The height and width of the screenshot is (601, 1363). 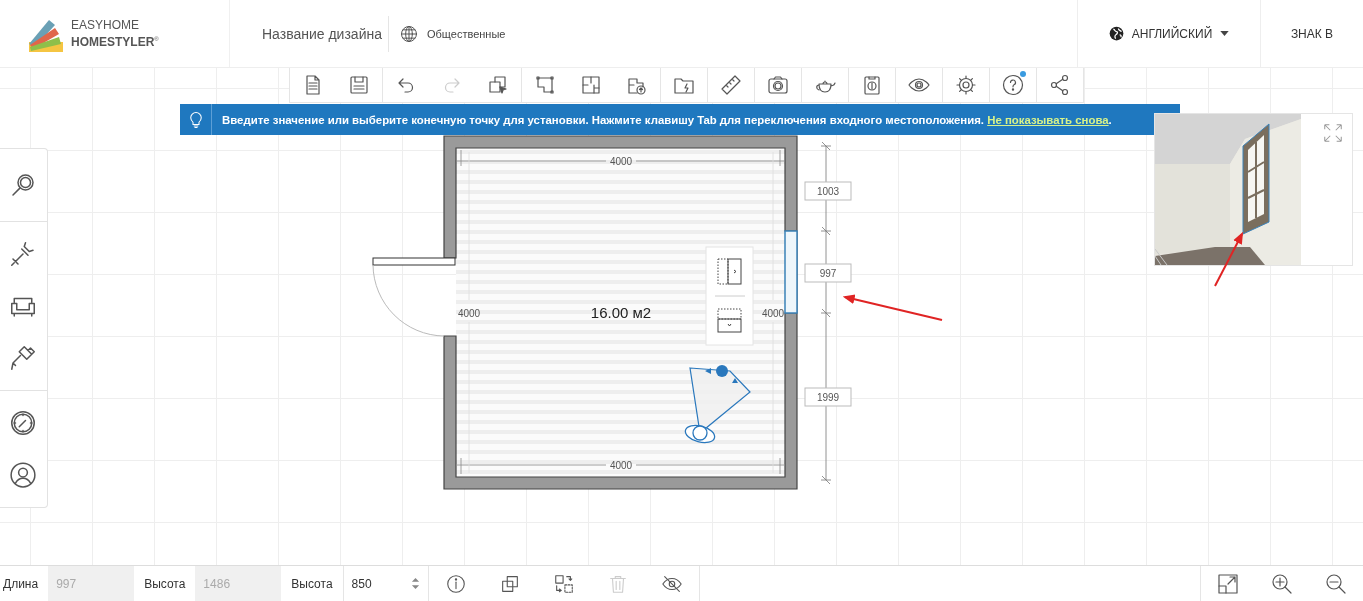 I want to click on dimension-field: 997, so click(x=828, y=273).